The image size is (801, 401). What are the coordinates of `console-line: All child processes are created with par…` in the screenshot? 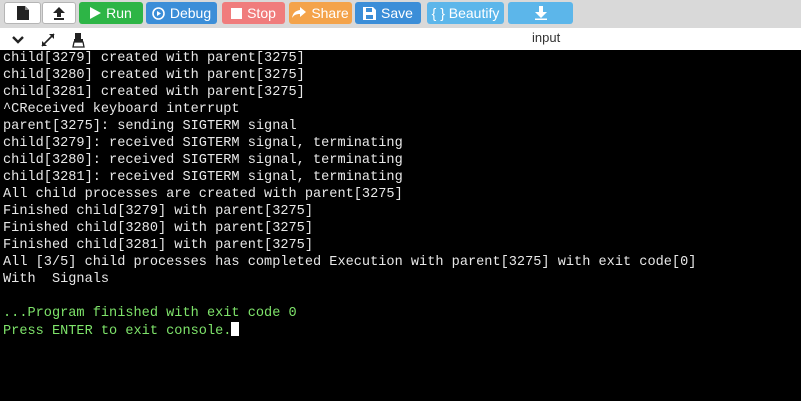 It's located at (203, 194).